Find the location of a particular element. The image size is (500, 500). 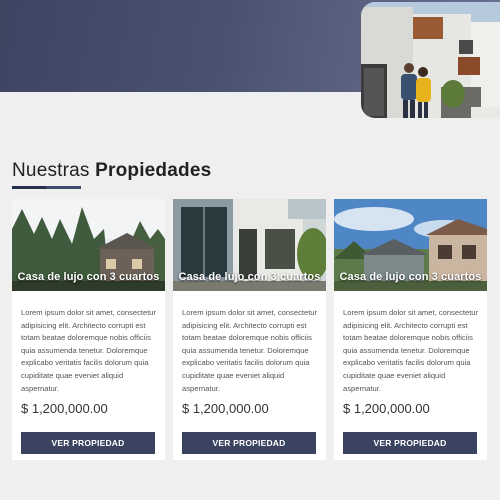

property-image-3: Casa de lujo con 3 cuartos is located at coordinates (410, 245).